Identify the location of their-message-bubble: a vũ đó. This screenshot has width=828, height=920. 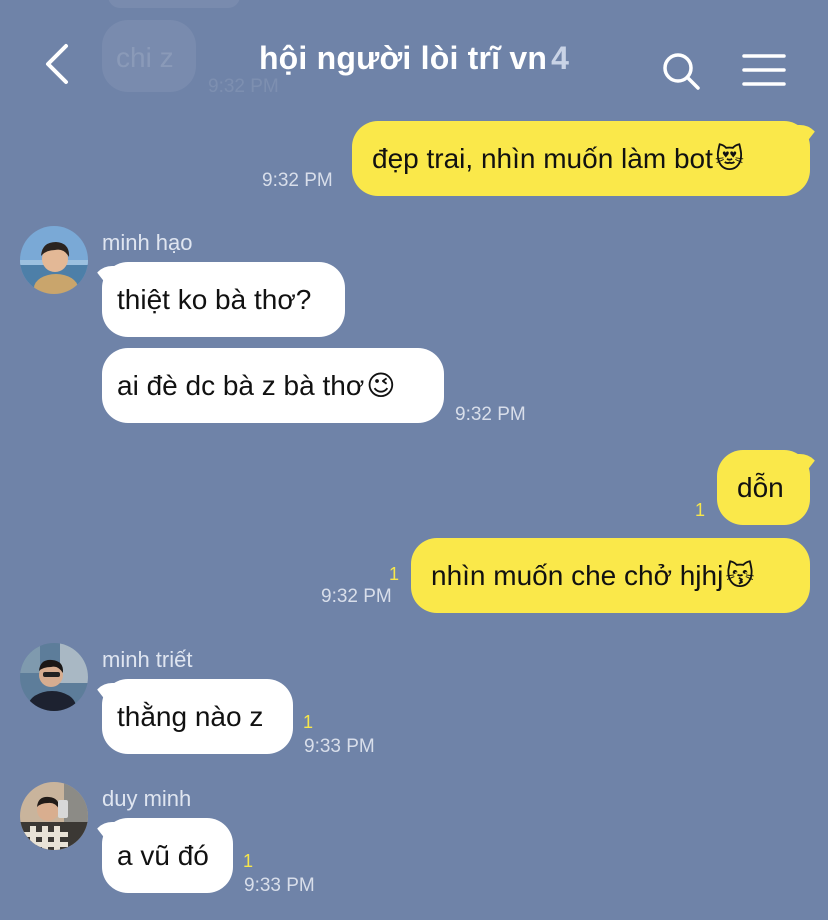
(162, 855).